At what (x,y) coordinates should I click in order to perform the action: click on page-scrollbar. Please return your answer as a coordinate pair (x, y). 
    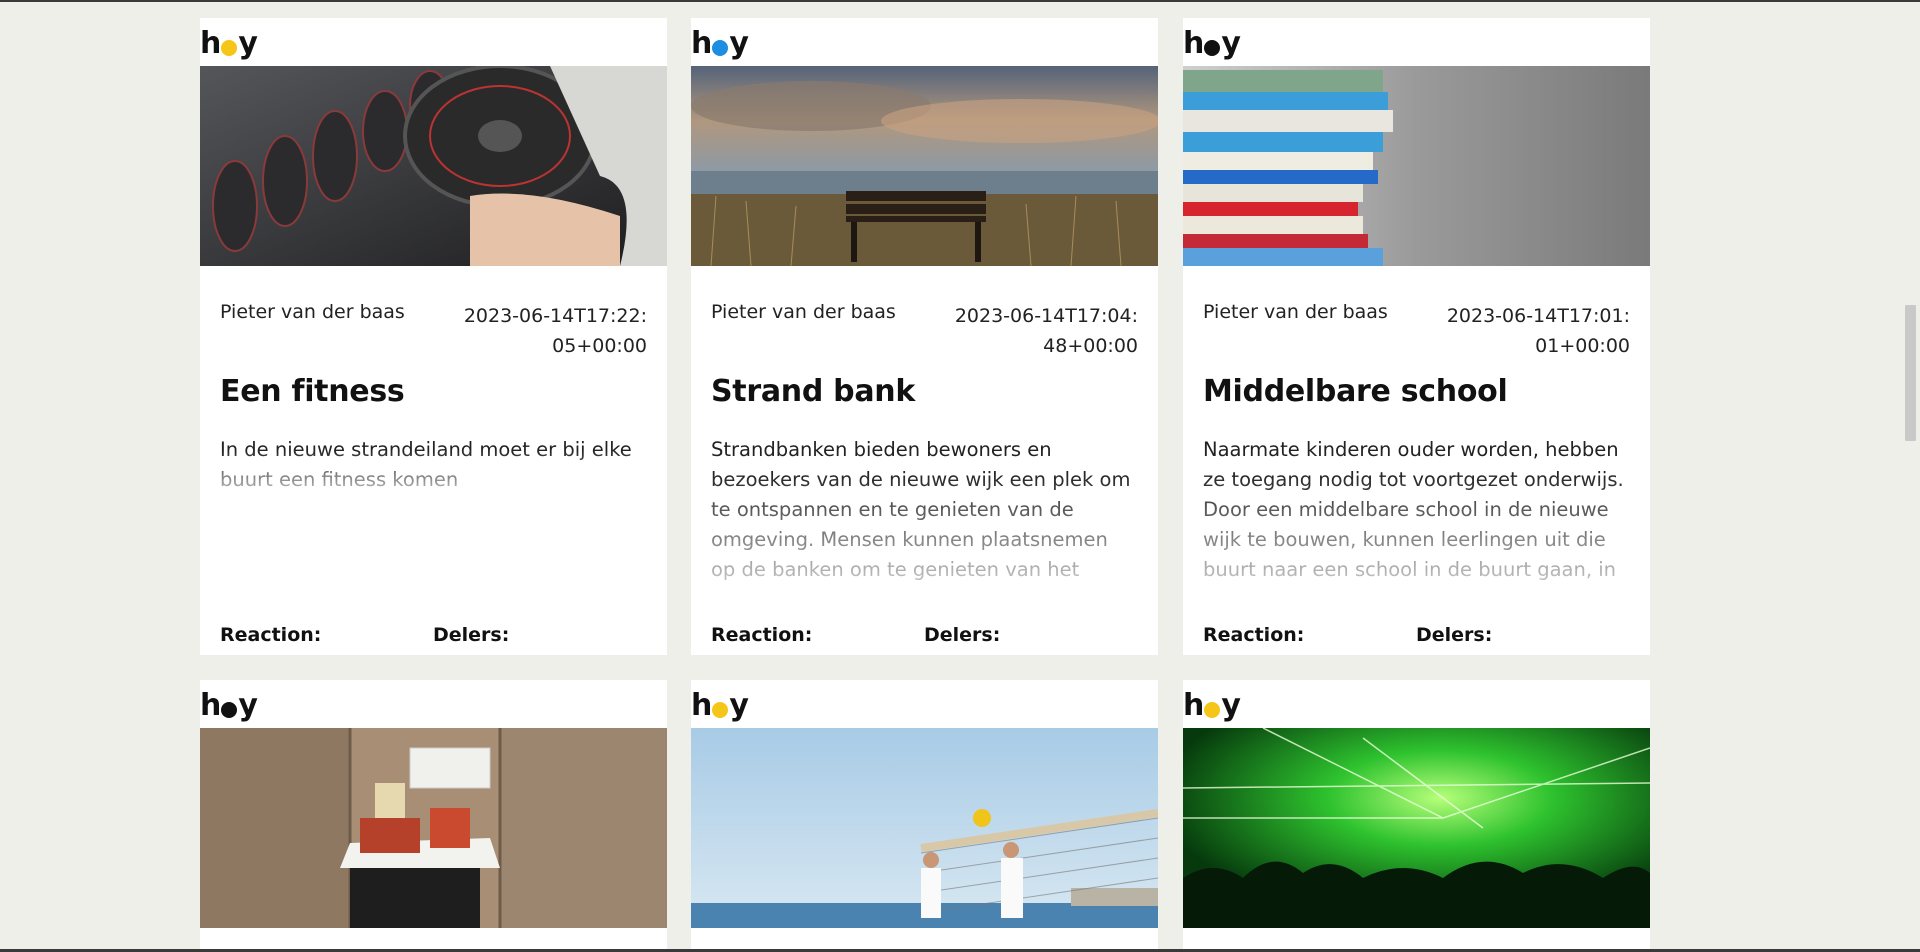
    Looking at the image, I should click on (1911, 475).